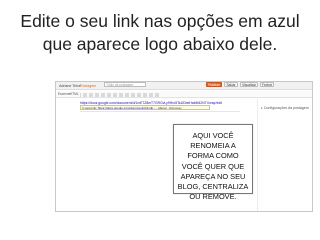 The width and height of the screenshot is (320, 240). I want to click on redo-icon, so click(91, 94).